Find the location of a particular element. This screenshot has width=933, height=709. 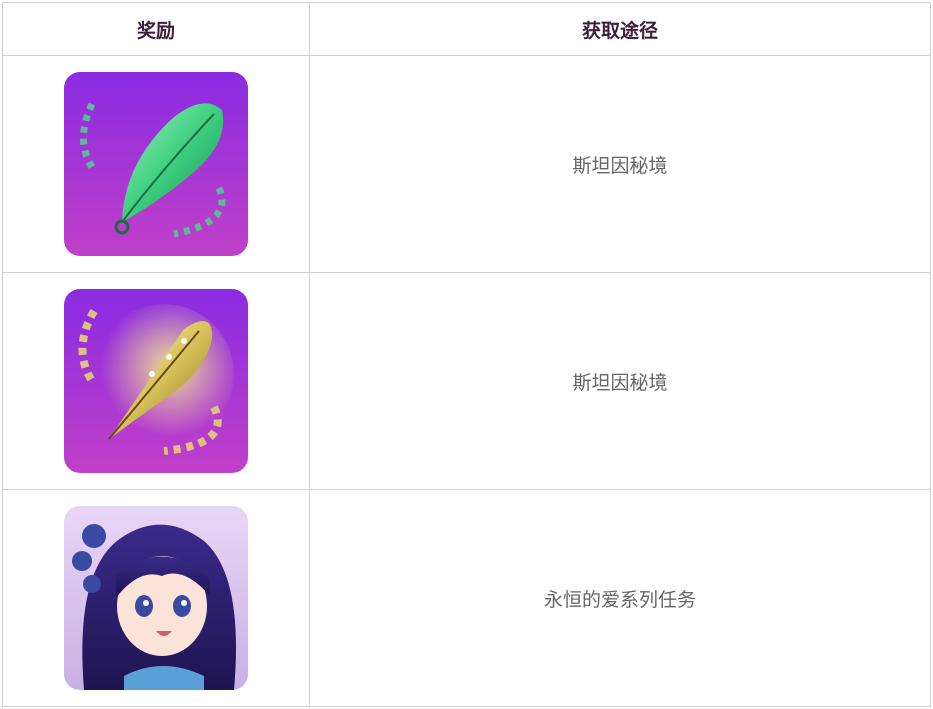

golden-feather-icon is located at coordinates (156, 381).